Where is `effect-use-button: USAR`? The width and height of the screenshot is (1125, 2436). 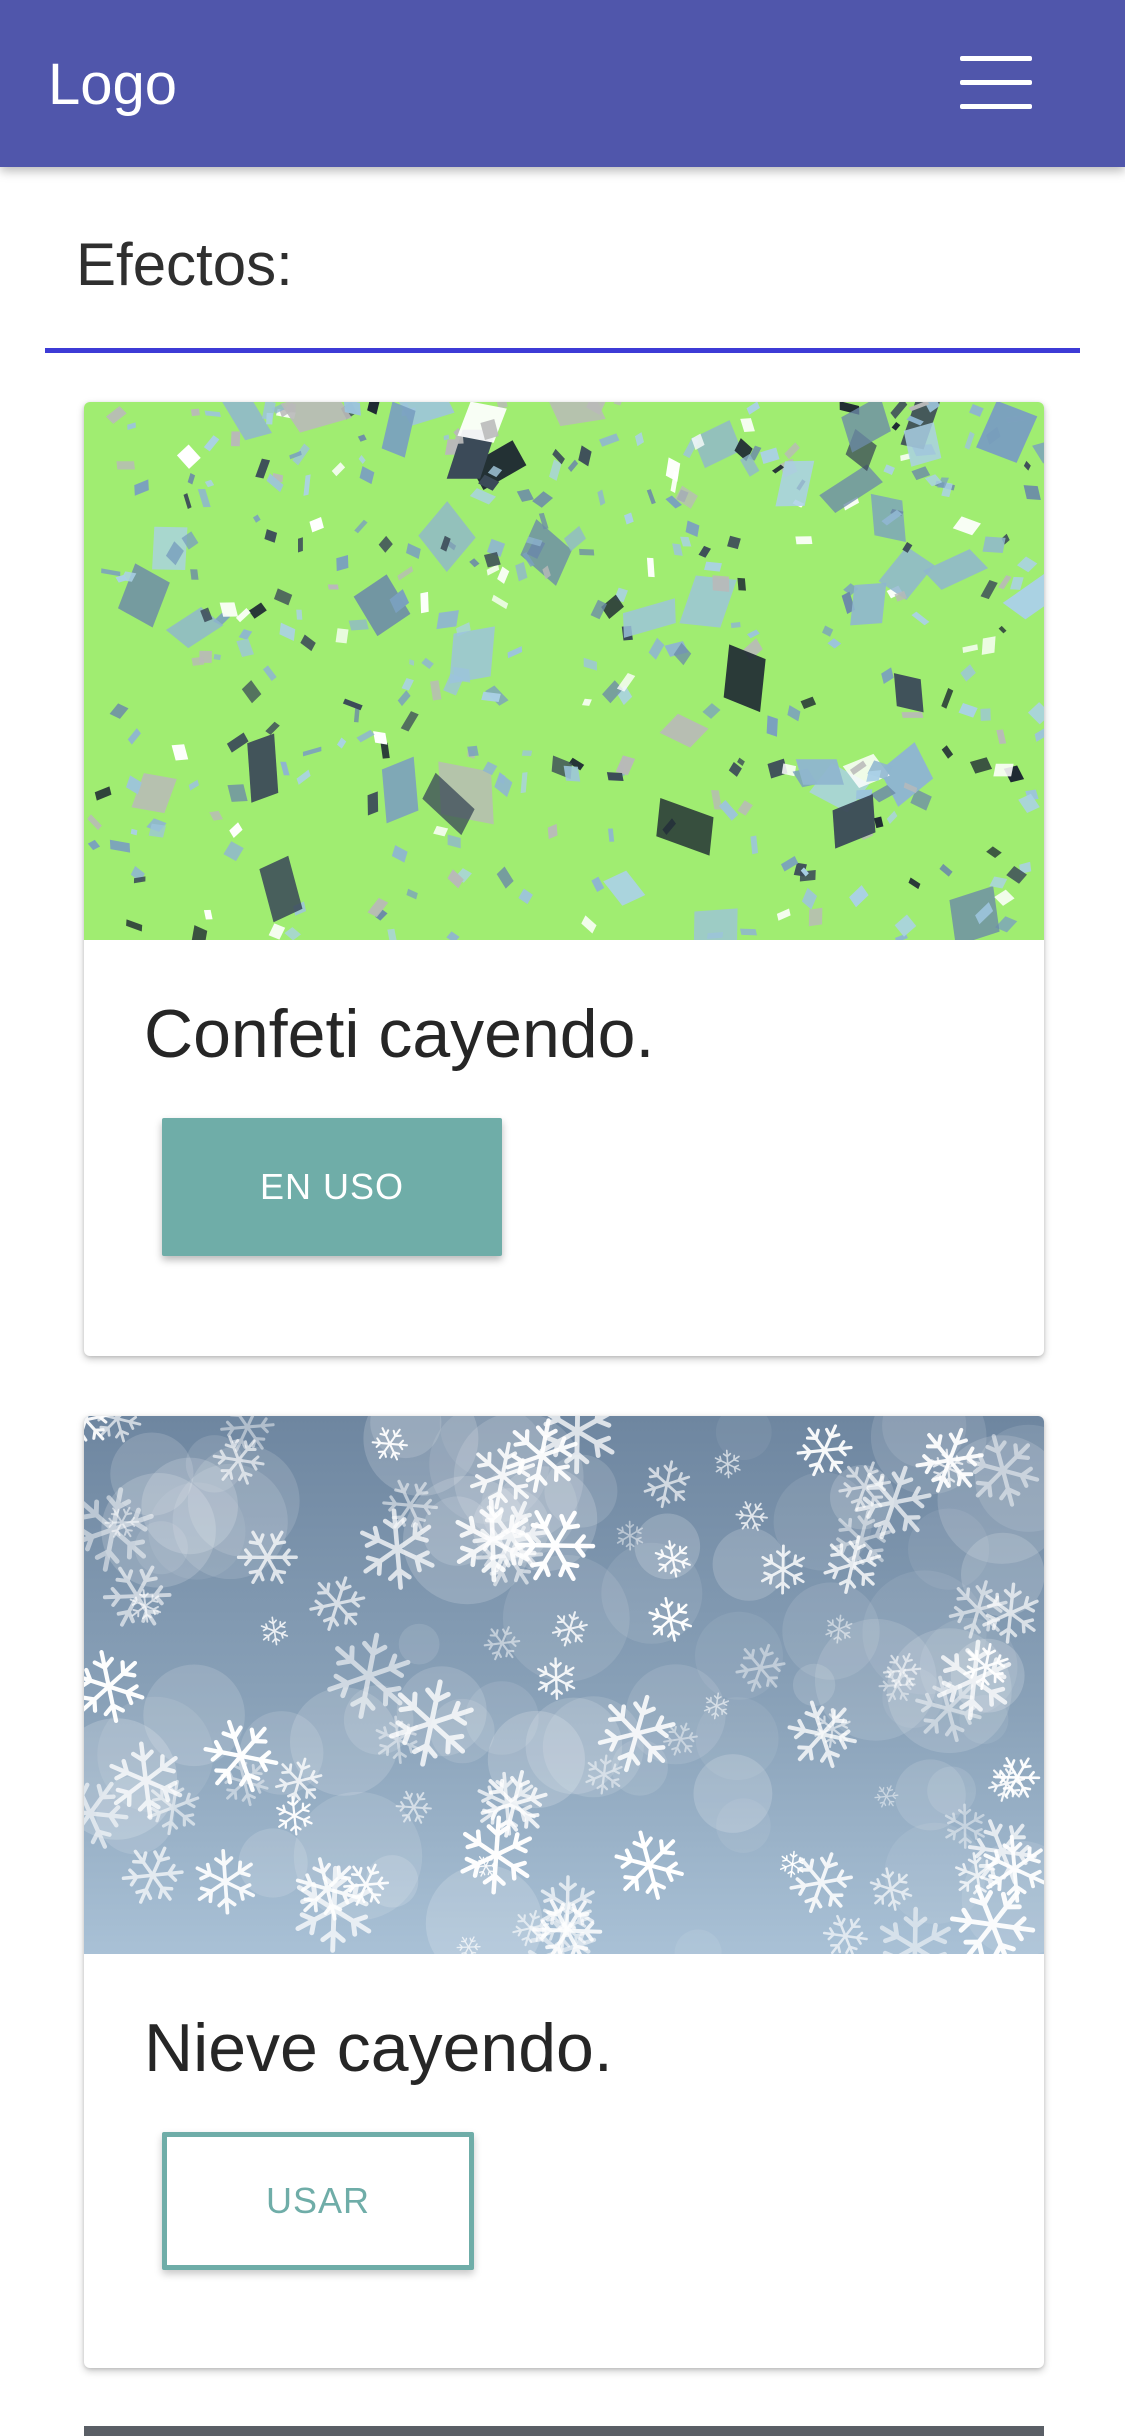 effect-use-button: USAR is located at coordinates (318, 2201).